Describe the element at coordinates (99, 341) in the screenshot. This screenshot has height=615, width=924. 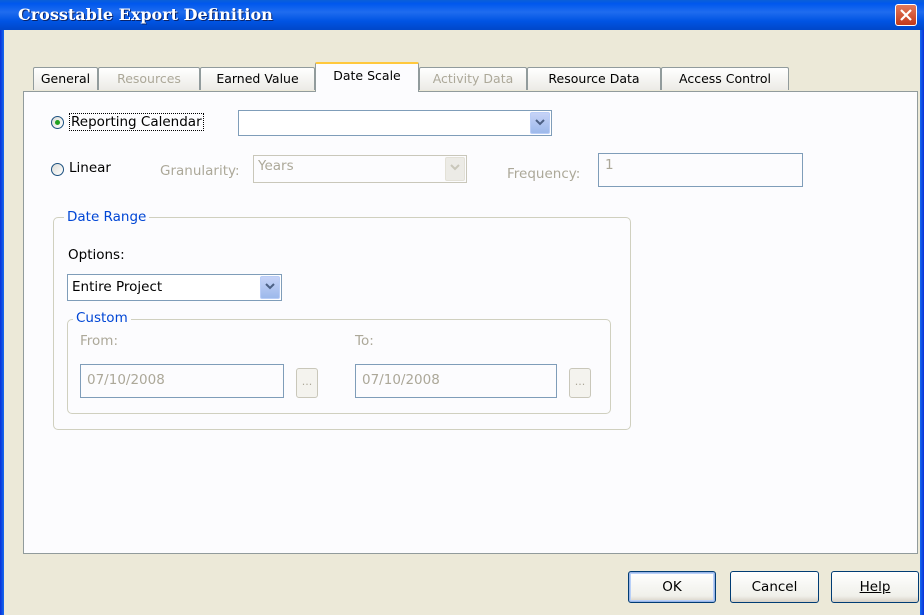
I see `from-label: From:` at that location.